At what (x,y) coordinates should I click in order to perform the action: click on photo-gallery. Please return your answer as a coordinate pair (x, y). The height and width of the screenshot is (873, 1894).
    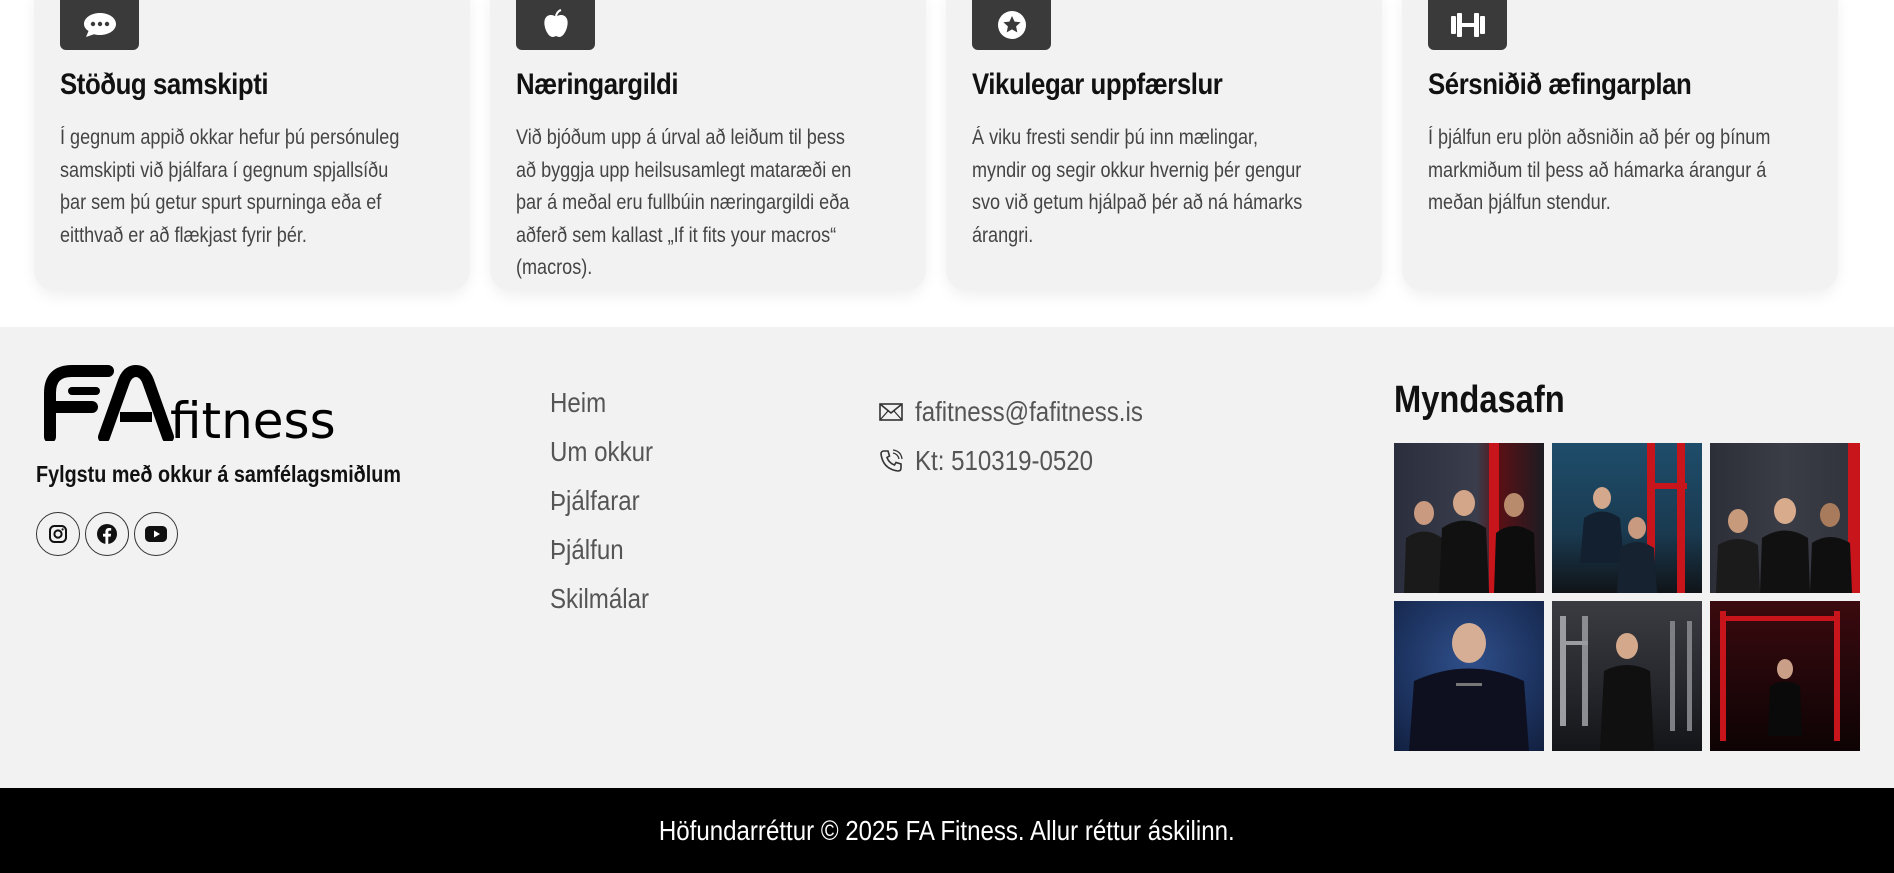
    Looking at the image, I should click on (1627, 597).